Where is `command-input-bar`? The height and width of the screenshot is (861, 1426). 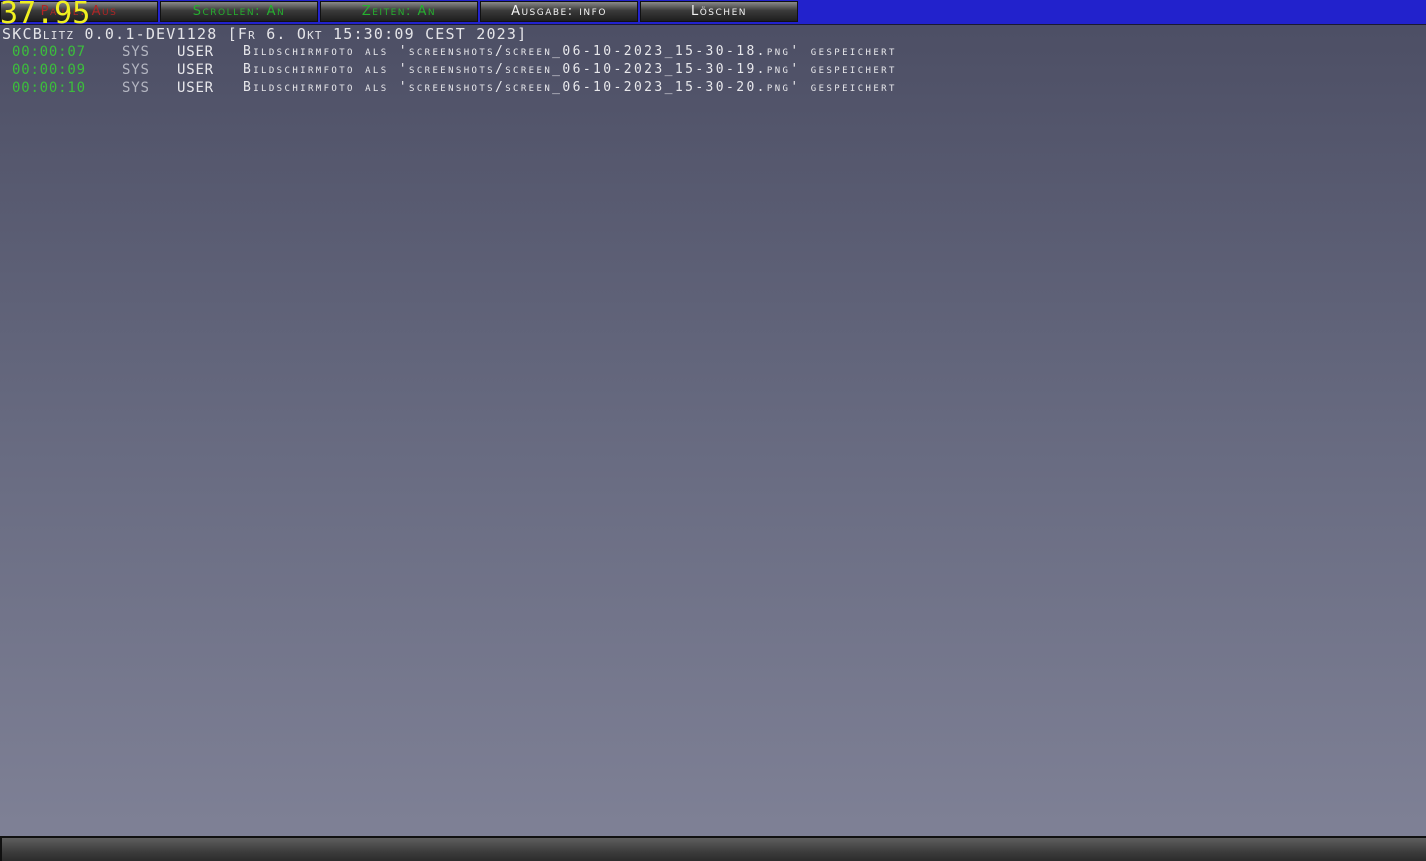
command-input-bar is located at coordinates (713, 848).